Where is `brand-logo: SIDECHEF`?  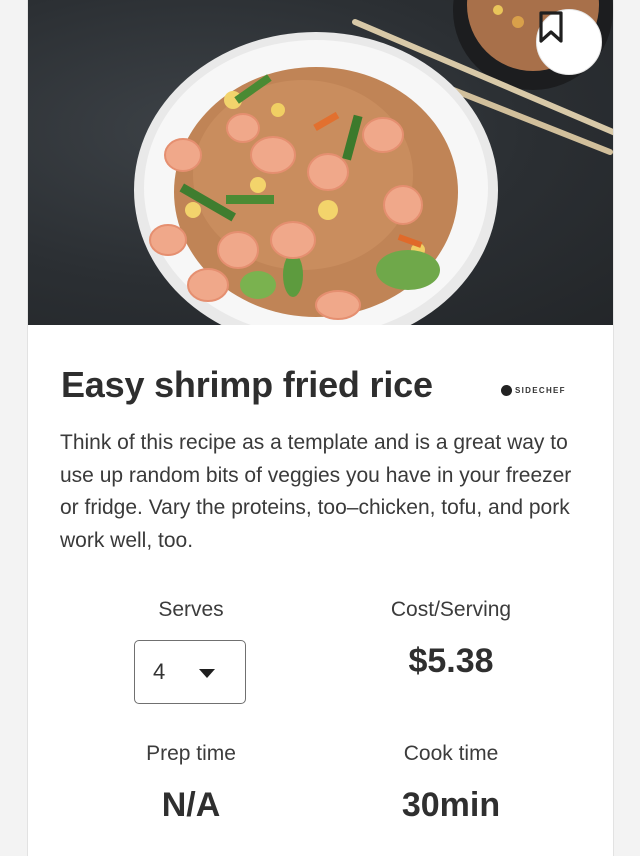
brand-logo: SIDECHEF is located at coordinates (533, 390).